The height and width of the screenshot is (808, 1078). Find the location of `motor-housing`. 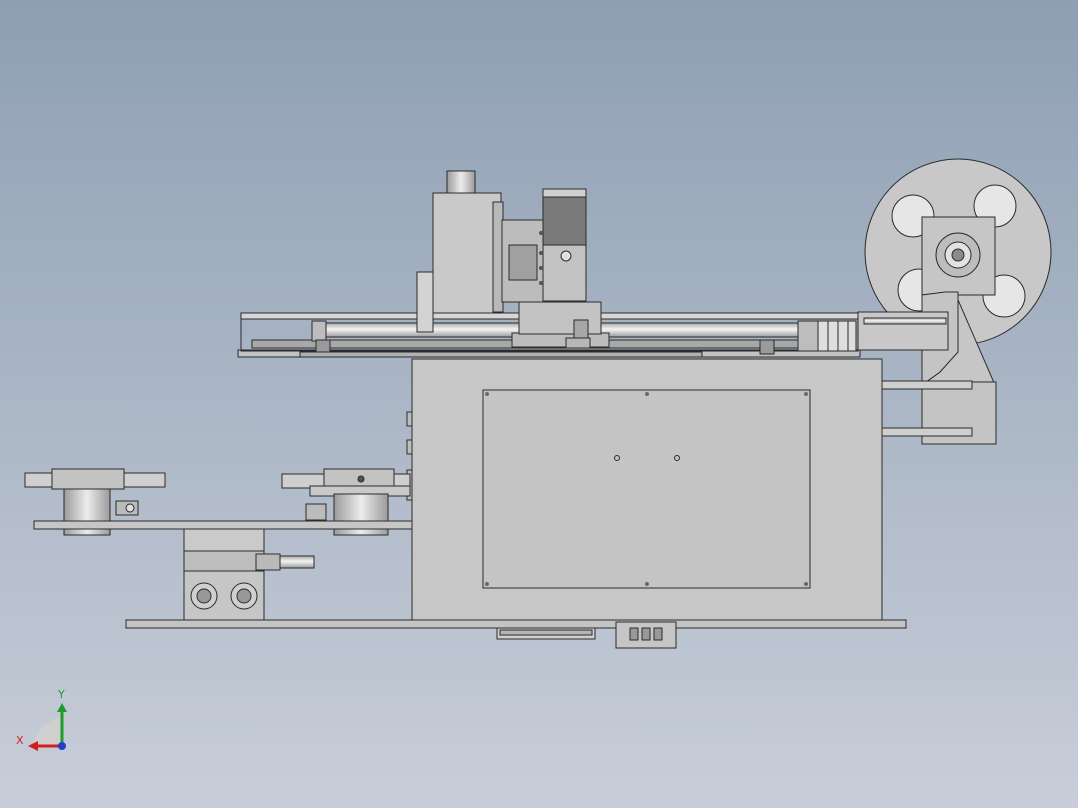

motor-housing is located at coordinates (467, 253).